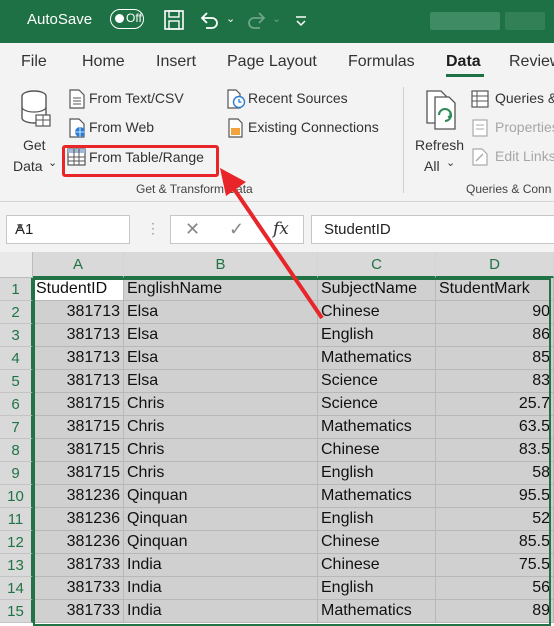  Describe the element at coordinates (495, 450) in the screenshot. I see `cell-D8: 83.5` at that location.